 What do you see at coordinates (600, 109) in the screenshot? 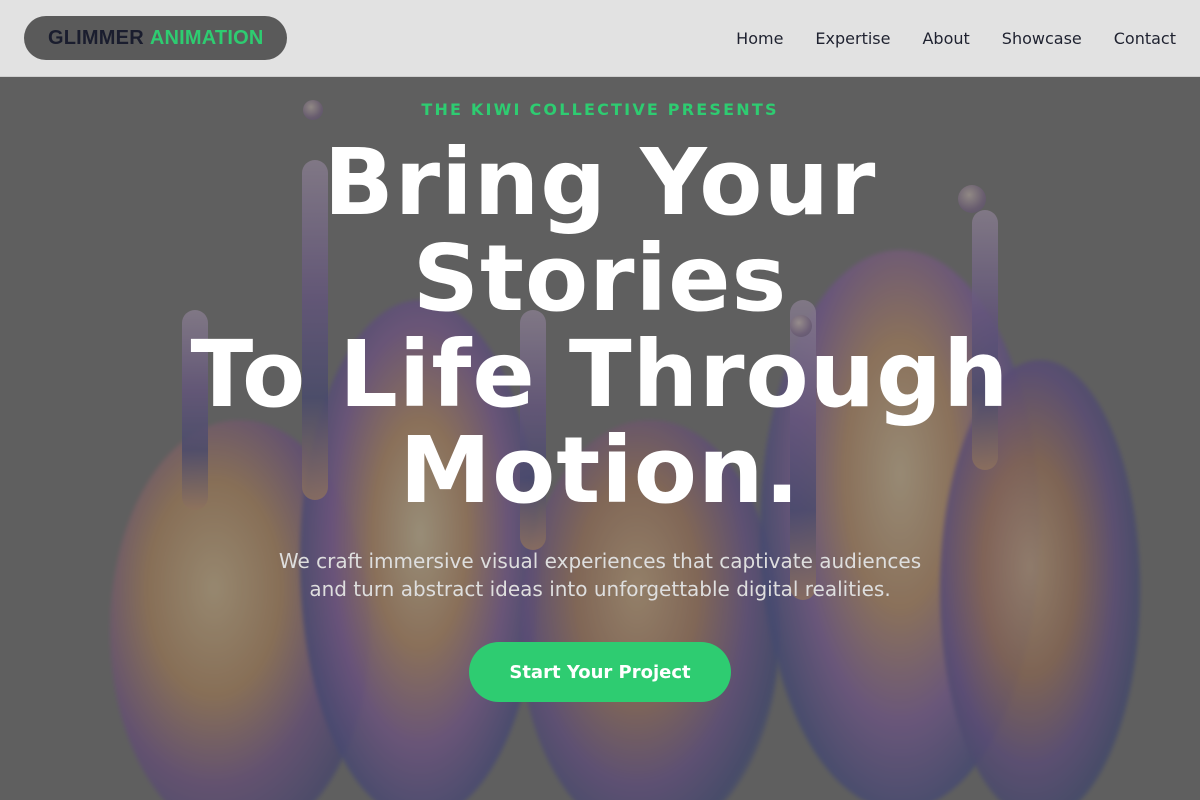
I see `hero-eyebrow: THE KIWI COLLECTIVE PRESENTS` at bounding box center [600, 109].